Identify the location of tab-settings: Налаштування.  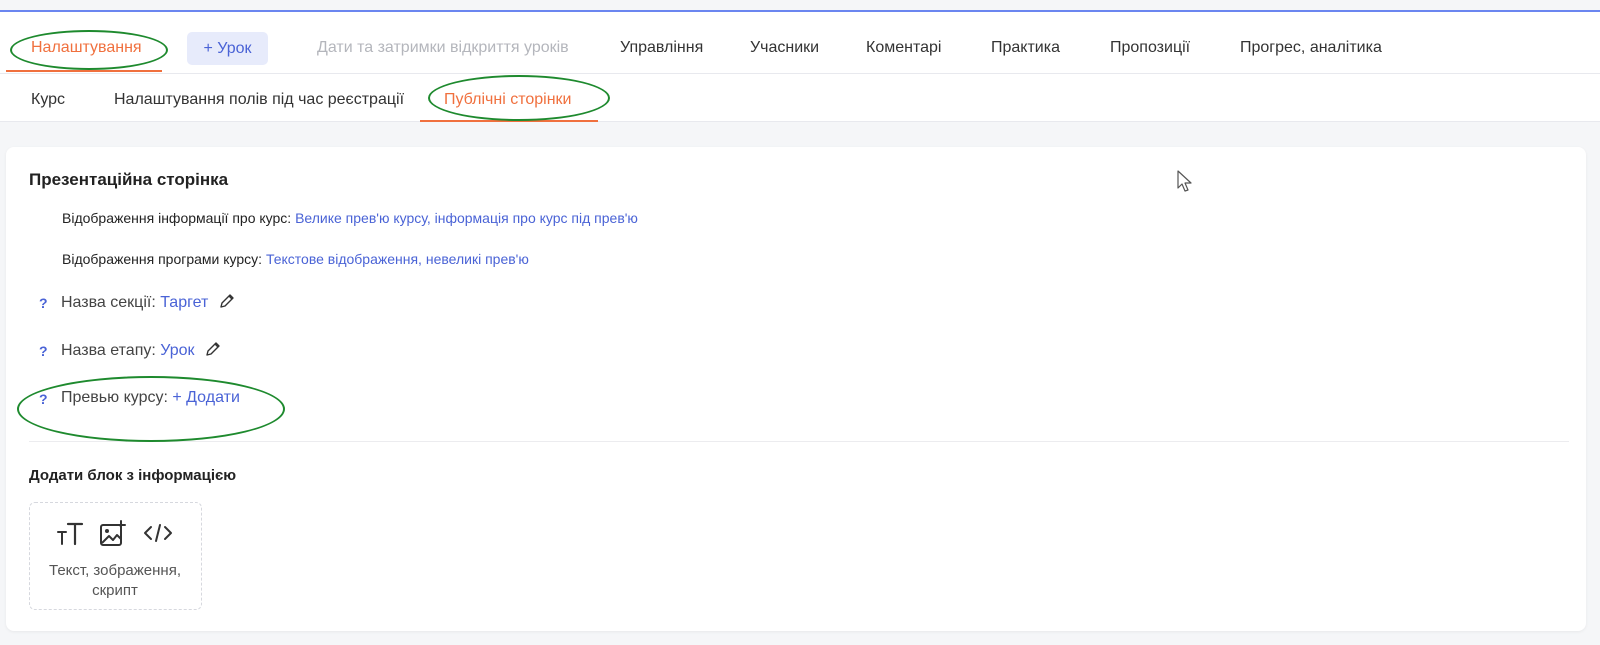
(86, 43).